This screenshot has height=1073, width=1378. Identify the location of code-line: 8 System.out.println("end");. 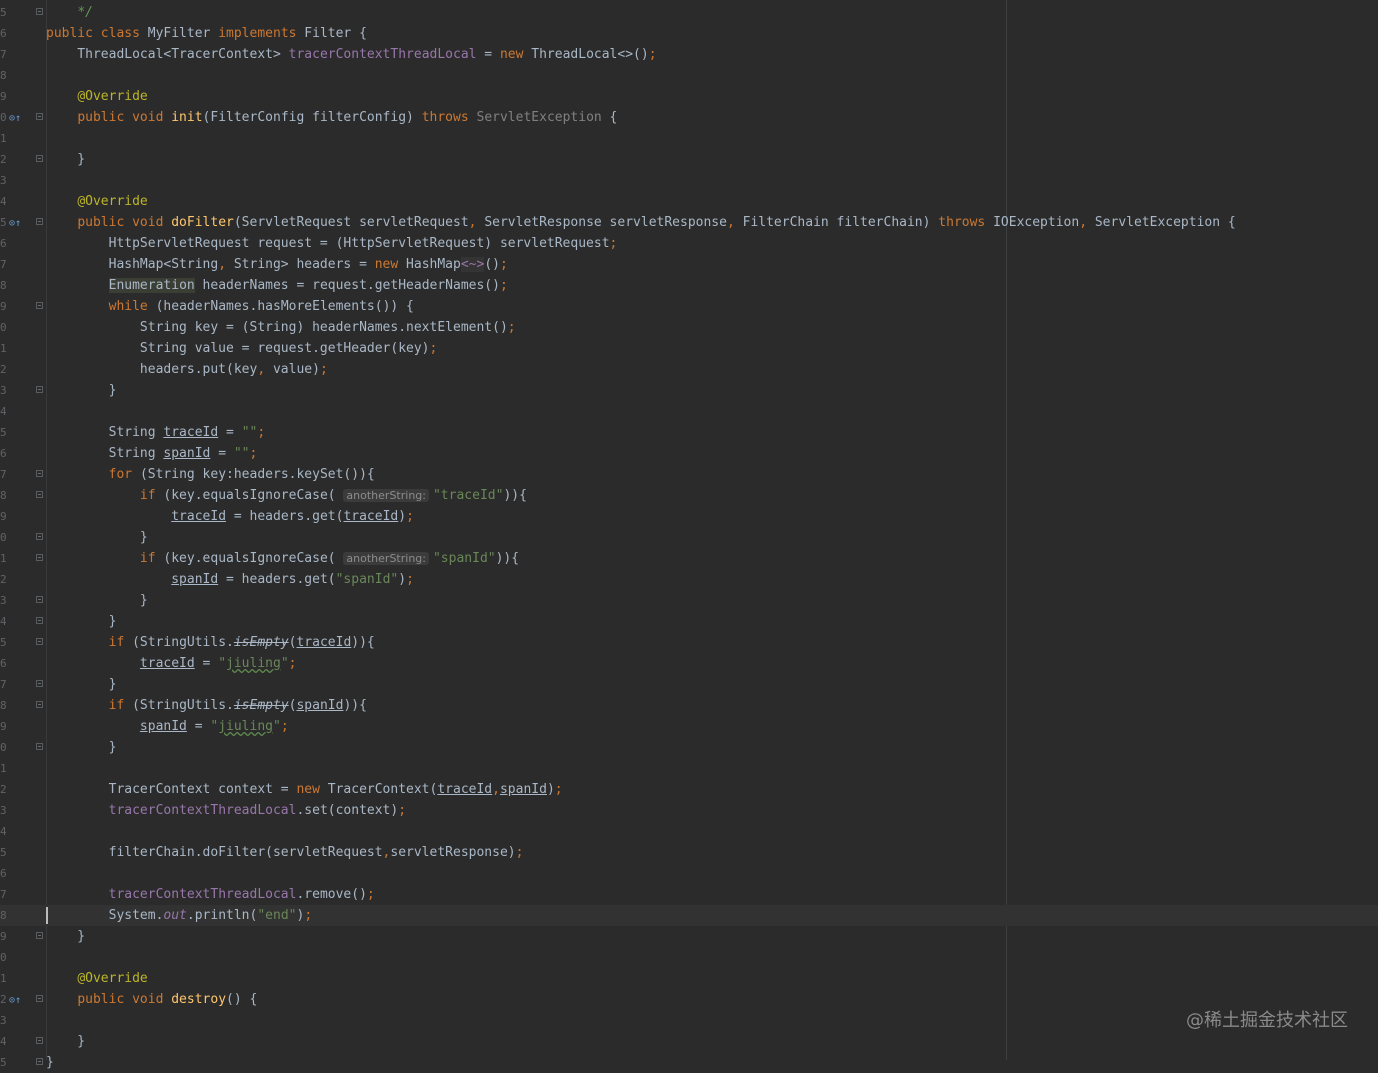
(689, 915).